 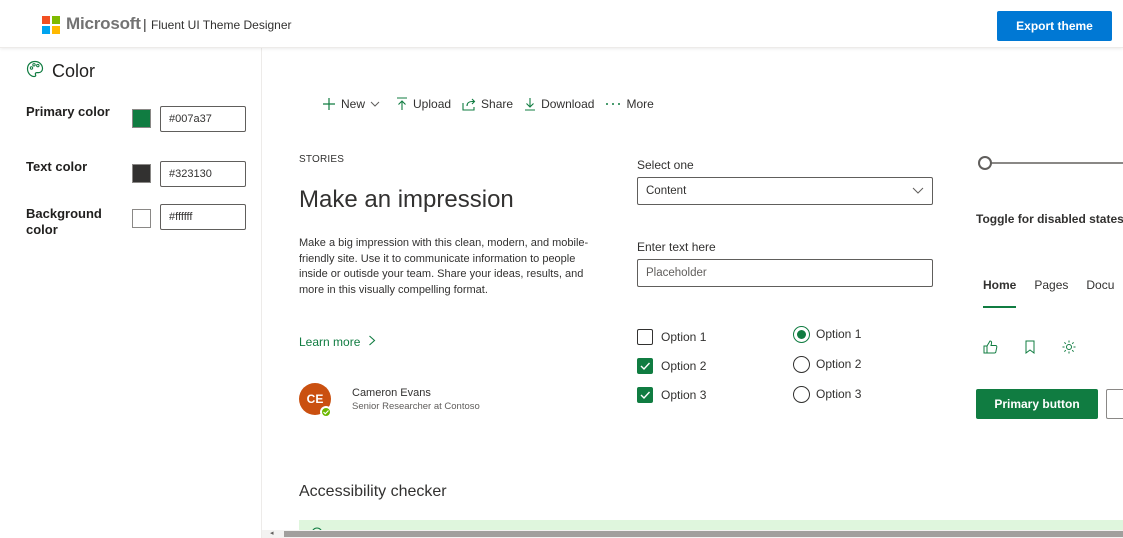 What do you see at coordinates (1069, 347) in the screenshot?
I see `sun-icon` at bounding box center [1069, 347].